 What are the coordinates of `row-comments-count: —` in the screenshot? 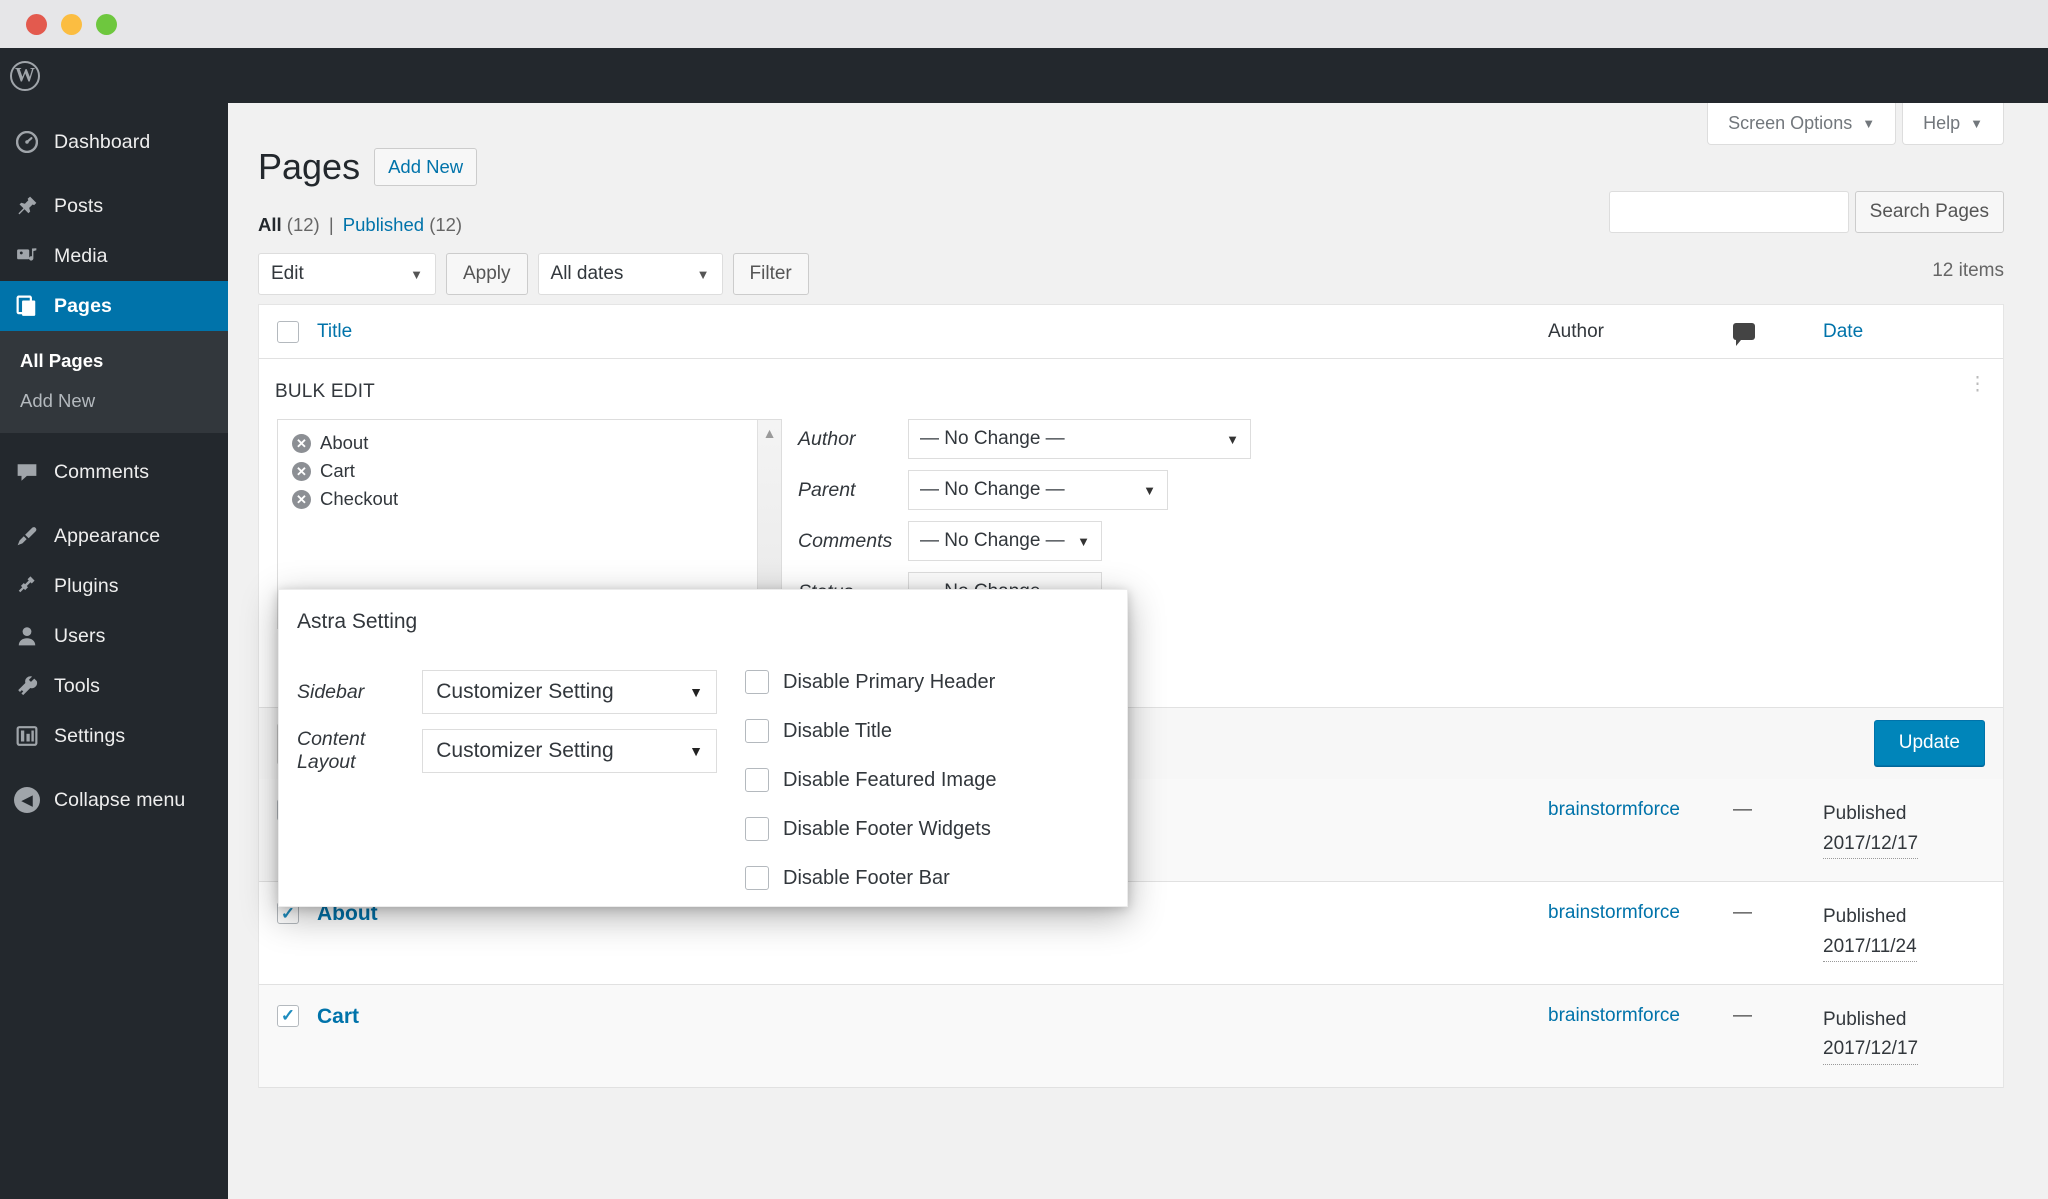 It's located at (1742, 810).